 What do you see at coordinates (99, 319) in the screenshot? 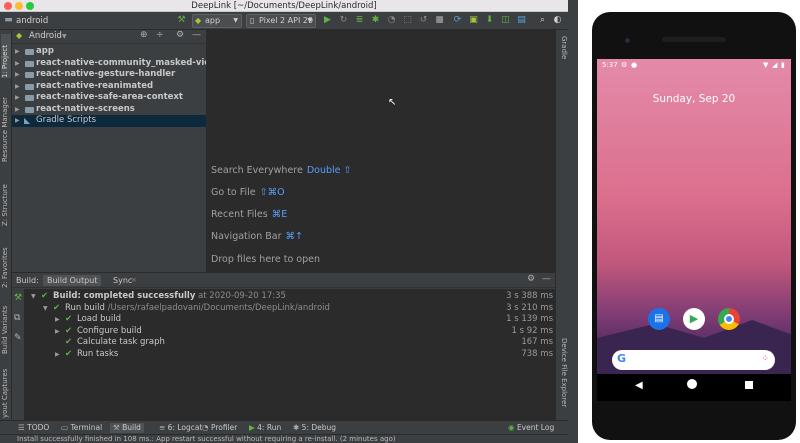
I see `load-build-text: Load build` at bounding box center [99, 319].